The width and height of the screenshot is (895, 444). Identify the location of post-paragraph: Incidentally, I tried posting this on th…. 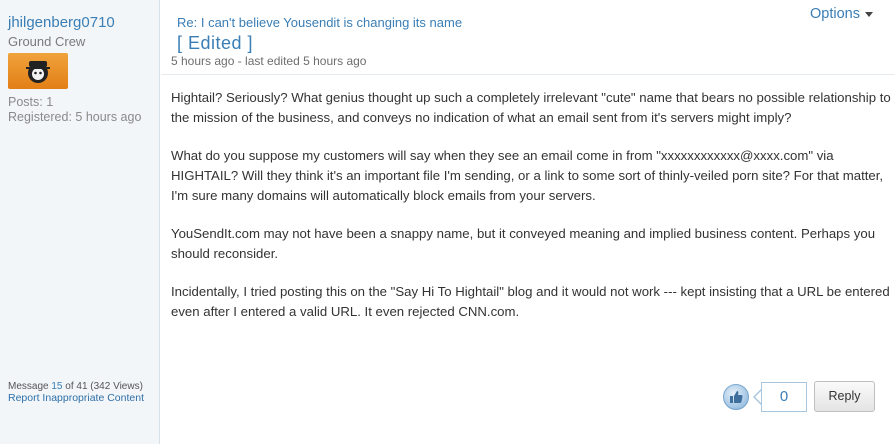
(530, 301).